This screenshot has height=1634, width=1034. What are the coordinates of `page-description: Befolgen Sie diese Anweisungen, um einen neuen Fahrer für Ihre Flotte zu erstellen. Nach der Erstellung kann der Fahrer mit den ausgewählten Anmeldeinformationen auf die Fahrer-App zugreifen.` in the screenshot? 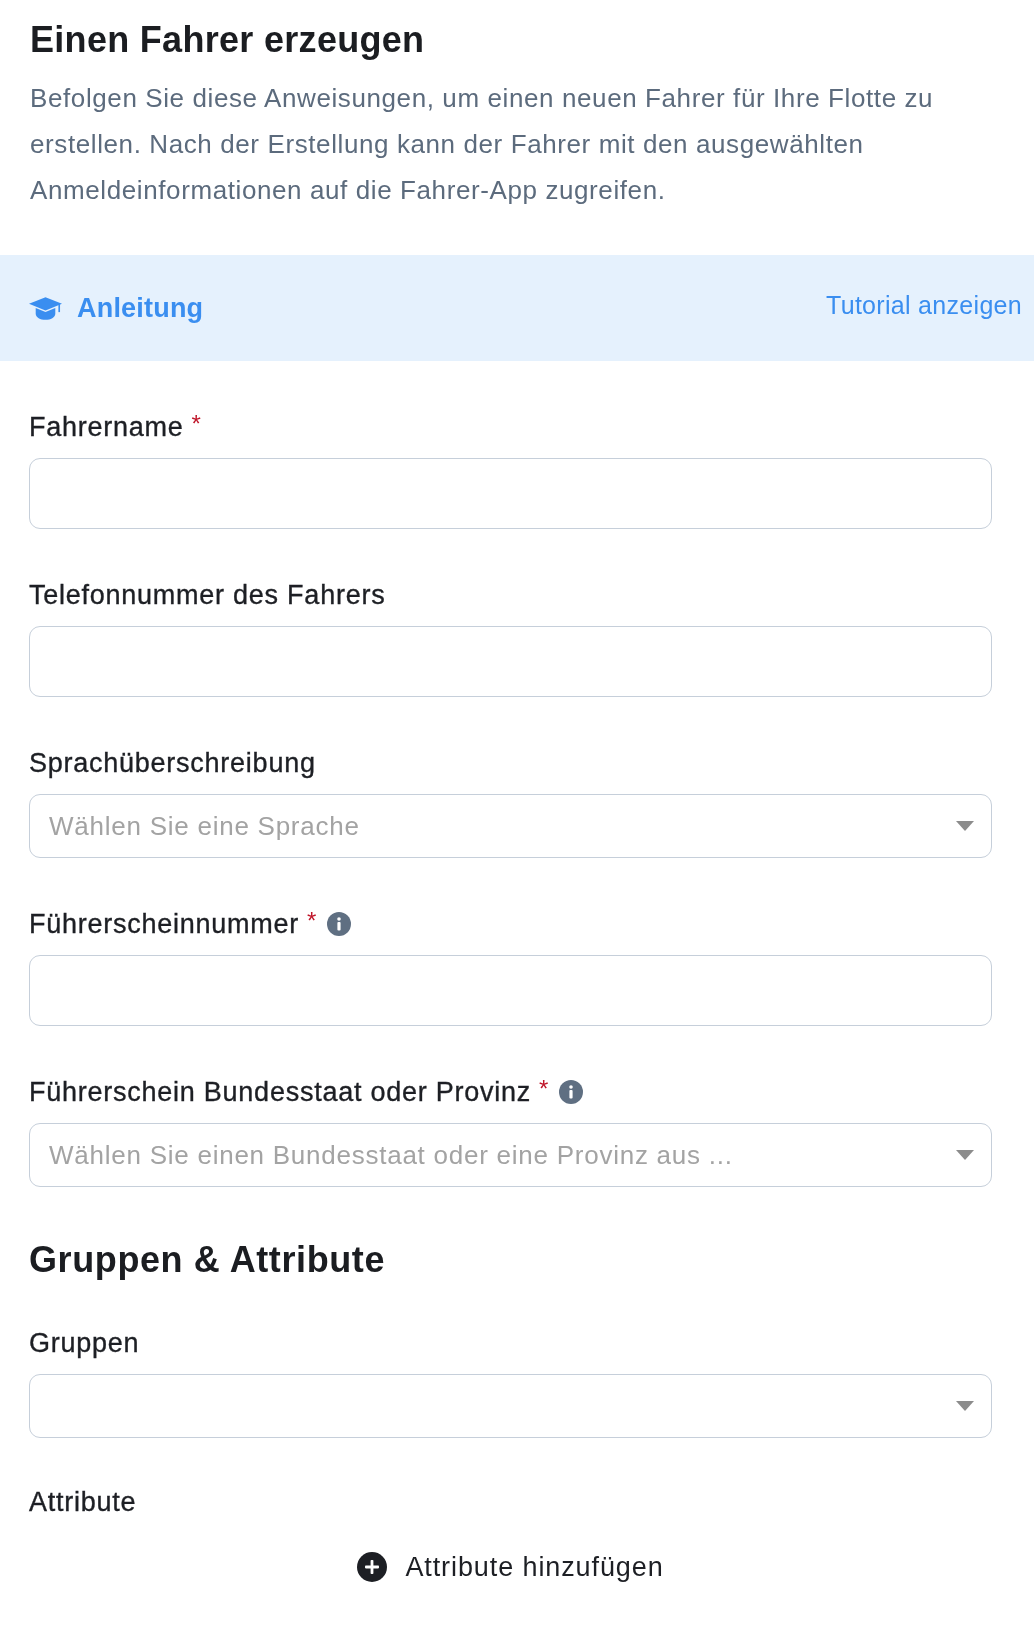 It's located at (482, 144).